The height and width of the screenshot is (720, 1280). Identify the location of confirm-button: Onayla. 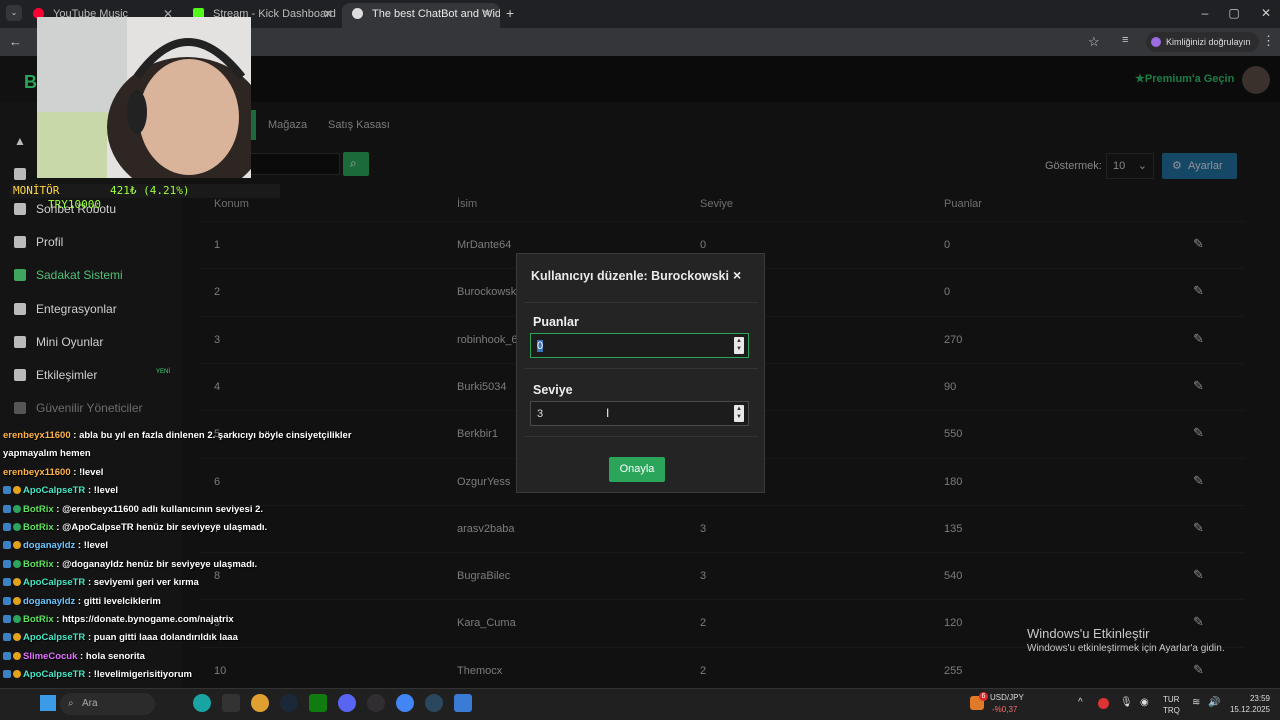
(637, 469).